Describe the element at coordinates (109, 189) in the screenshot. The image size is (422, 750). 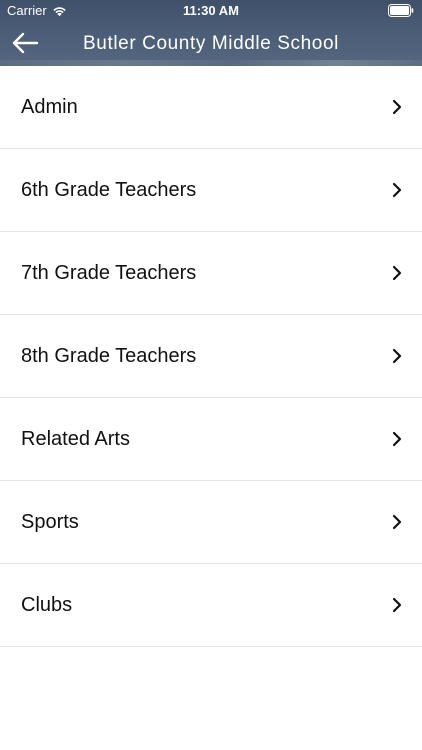
I see `list-item-label: 6th Grade Teachers` at that location.